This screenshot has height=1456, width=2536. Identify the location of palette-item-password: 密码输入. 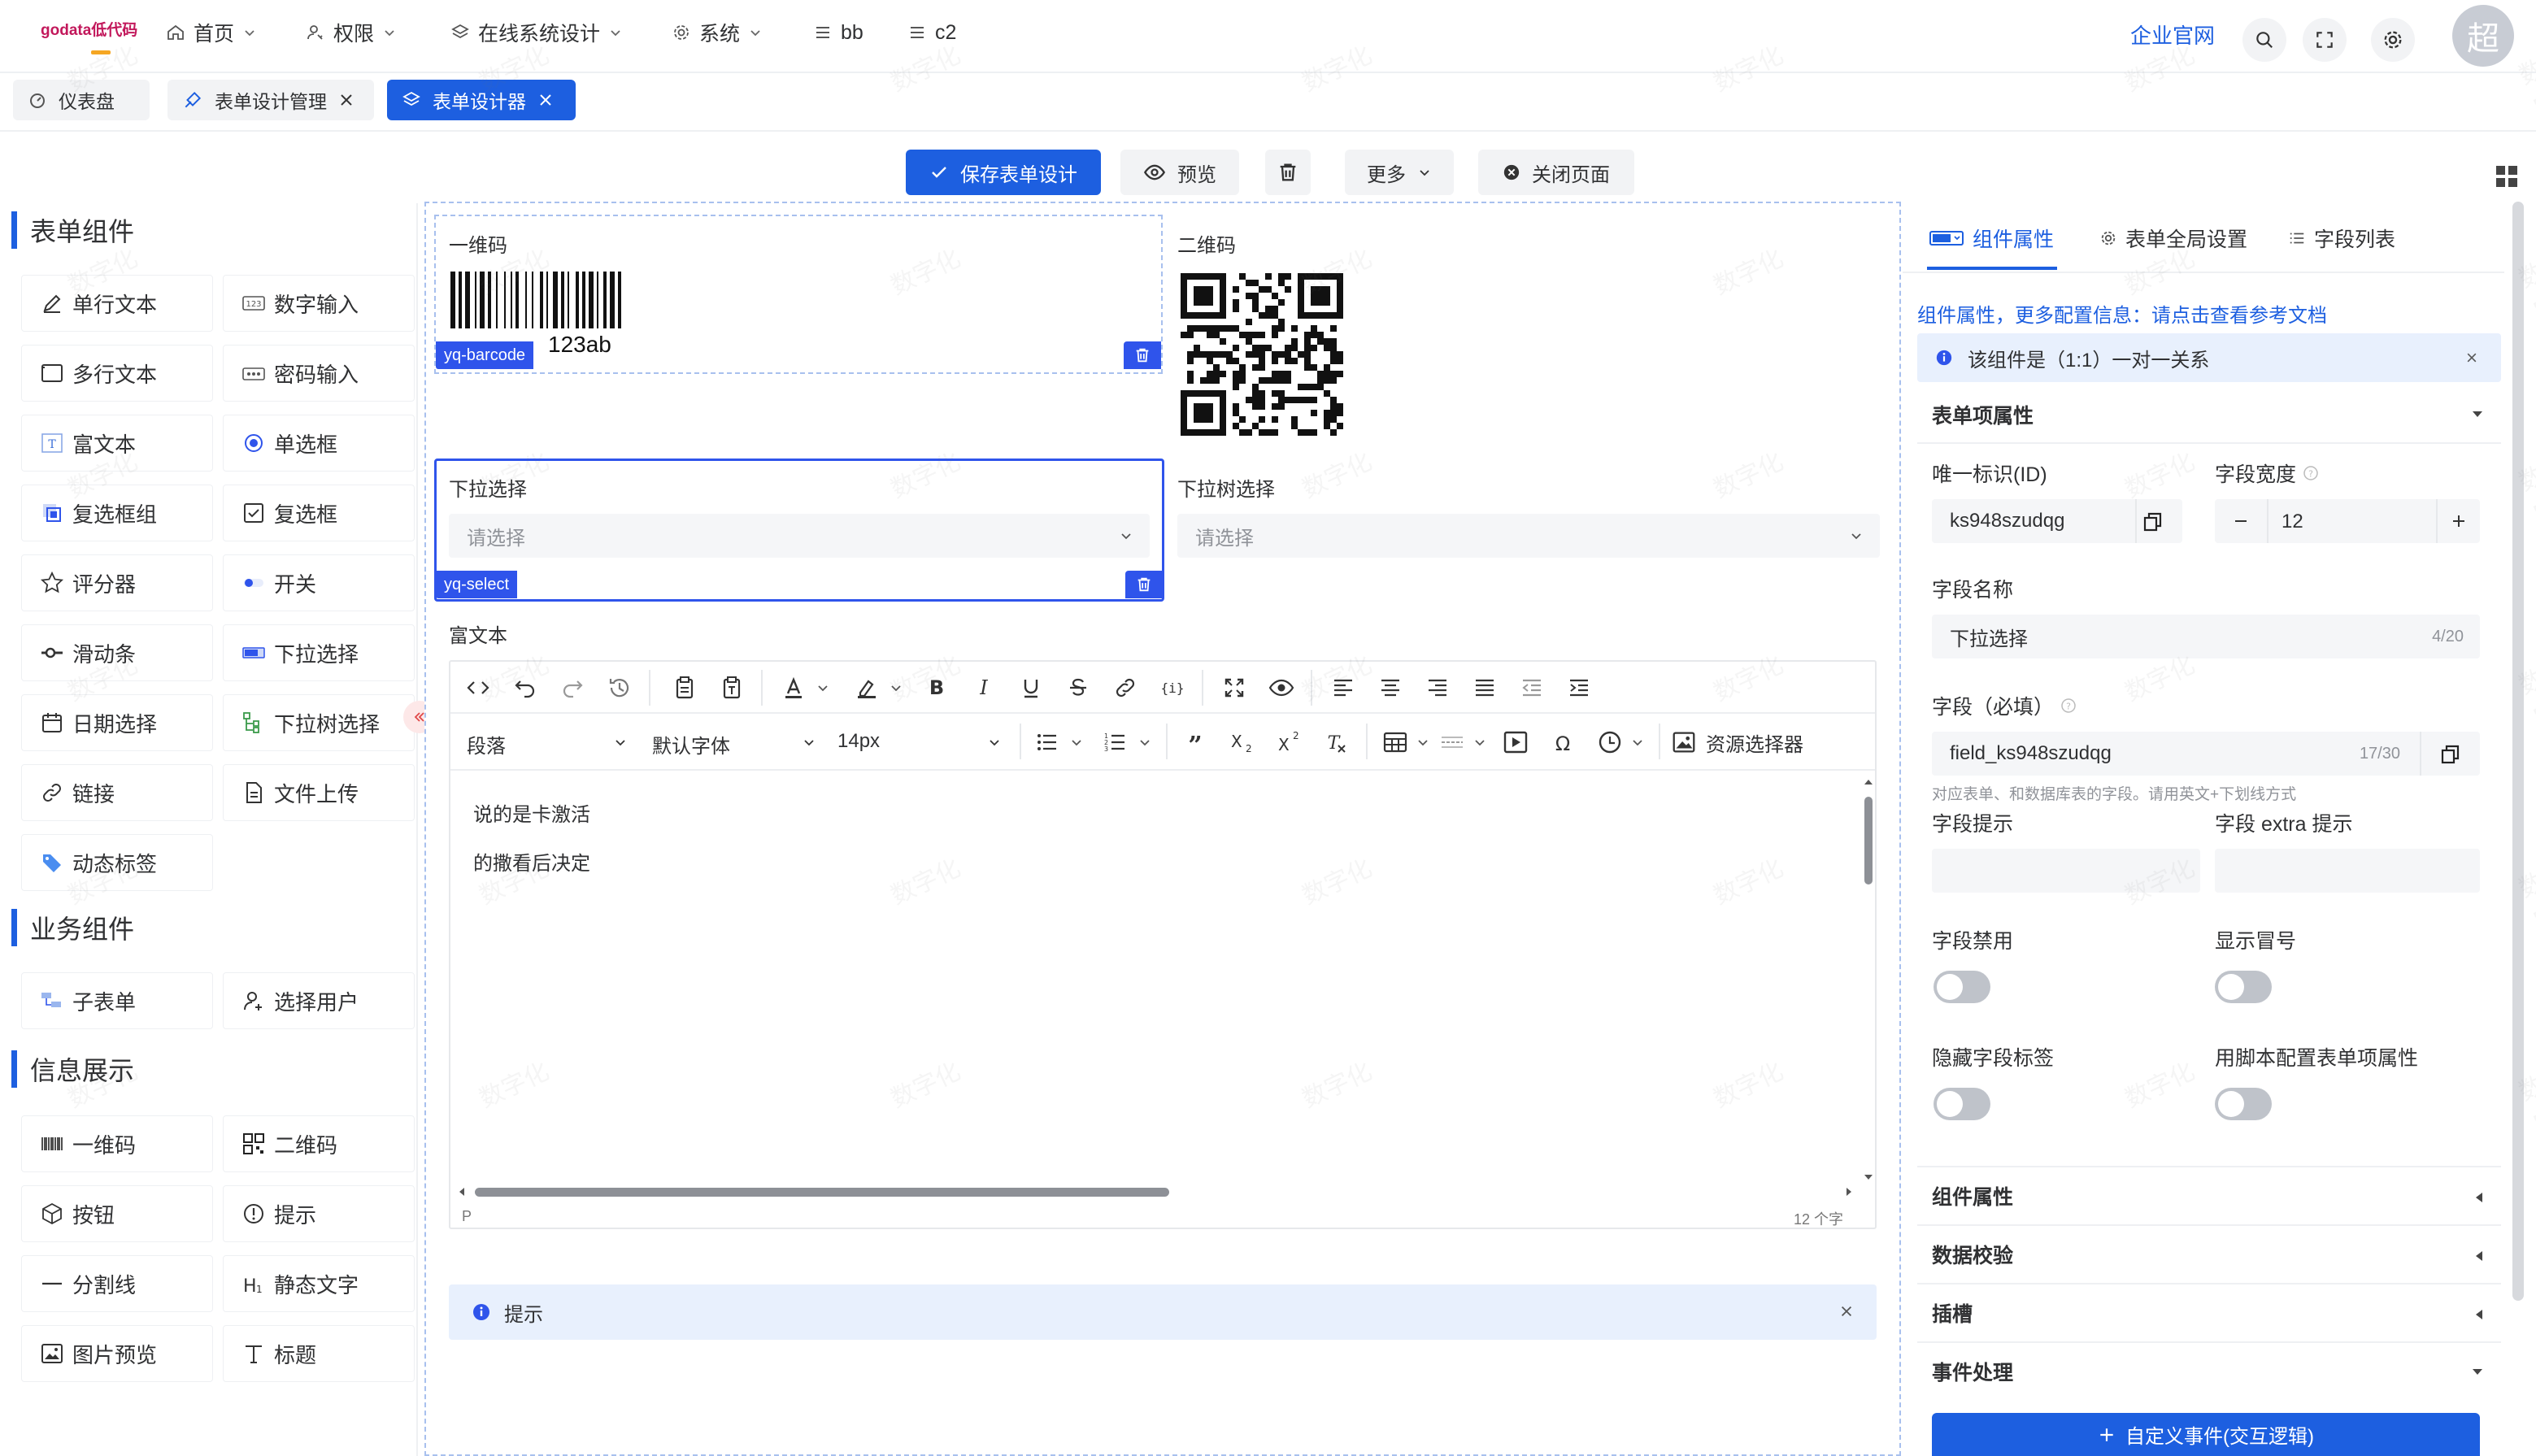
(319, 374).